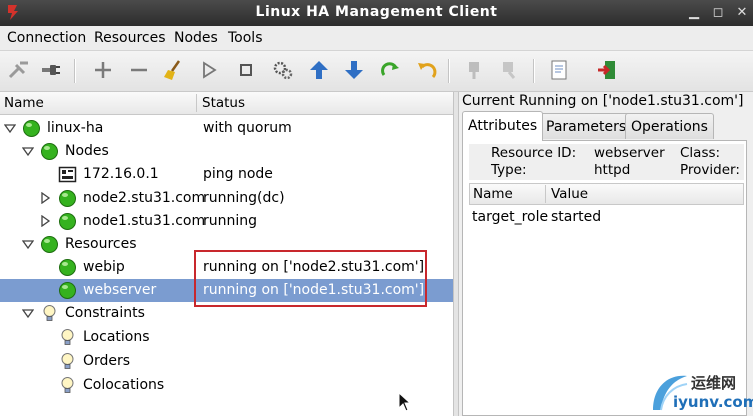 The height and width of the screenshot is (416, 753). What do you see at coordinates (116, 337) in the screenshot?
I see `tree-label: Locations` at bounding box center [116, 337].